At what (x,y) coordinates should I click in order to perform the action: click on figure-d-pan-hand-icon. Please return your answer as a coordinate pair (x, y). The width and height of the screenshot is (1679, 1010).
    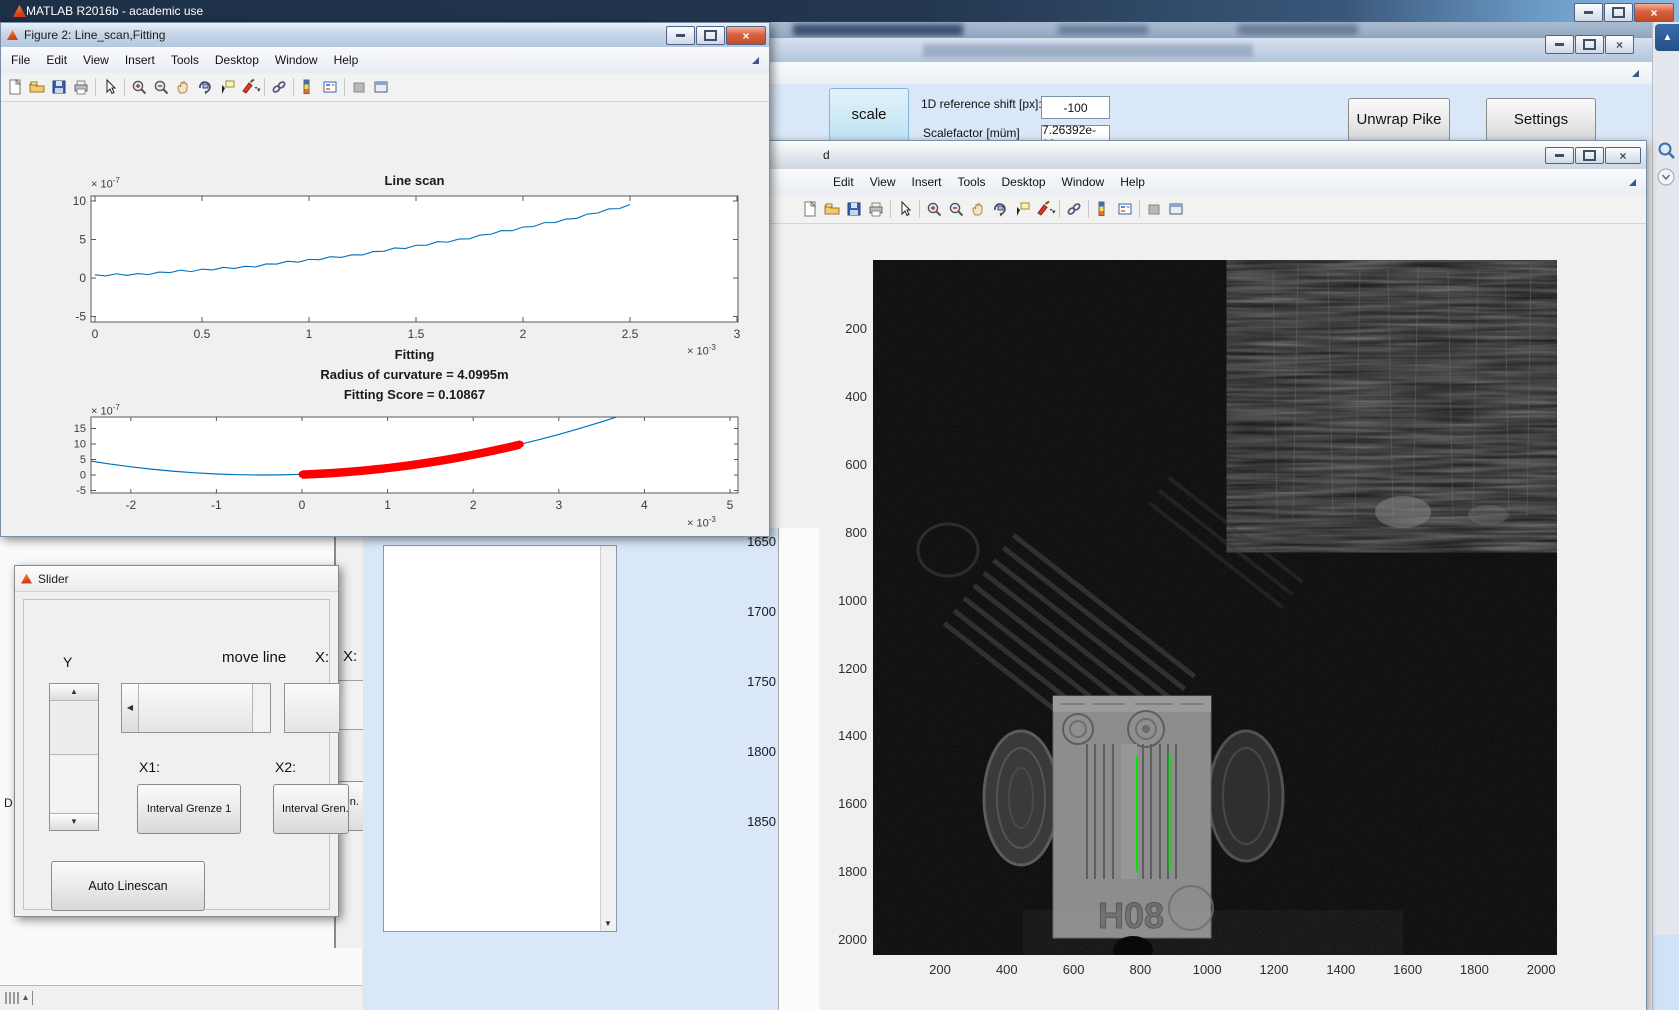
    Looking at the image, I should click on (978, 209).